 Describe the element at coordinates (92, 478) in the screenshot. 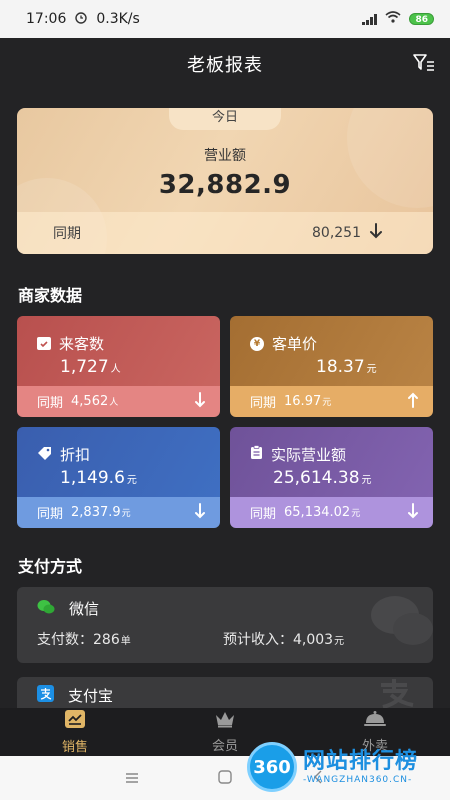

I see `card-value: 1,149.6` at that location.